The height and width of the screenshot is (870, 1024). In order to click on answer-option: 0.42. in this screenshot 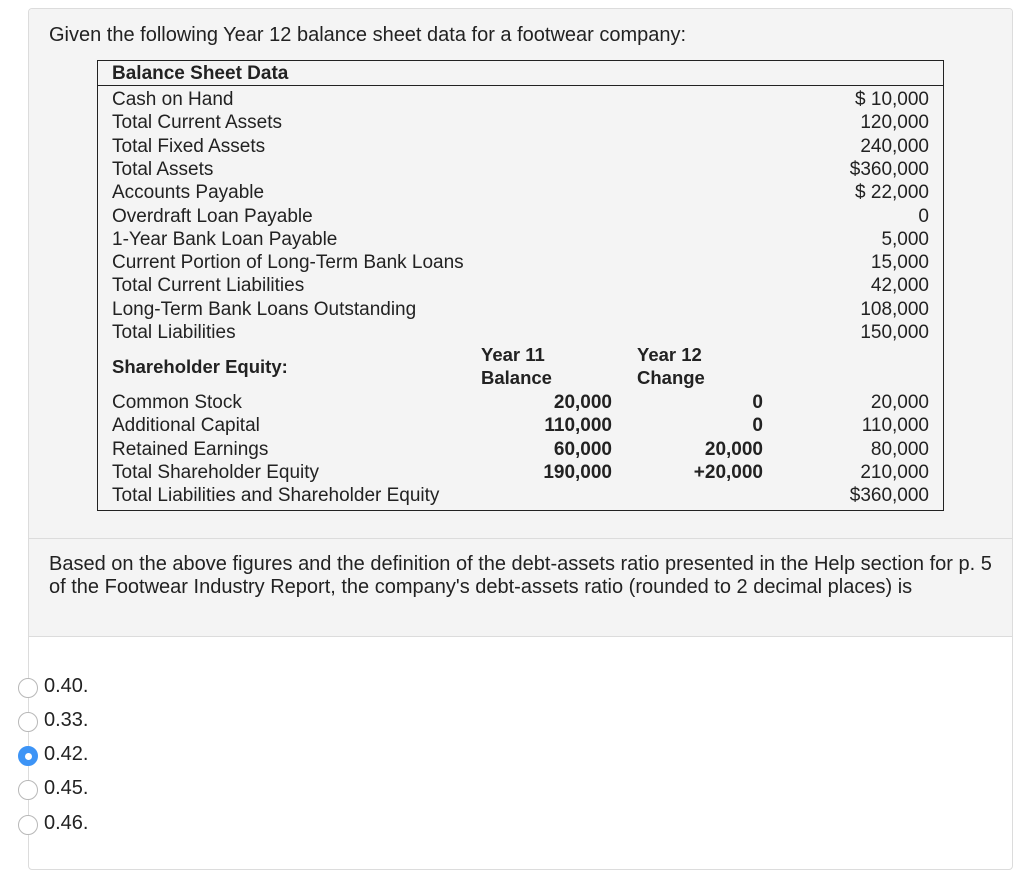, I will do `click(118, 755)`.